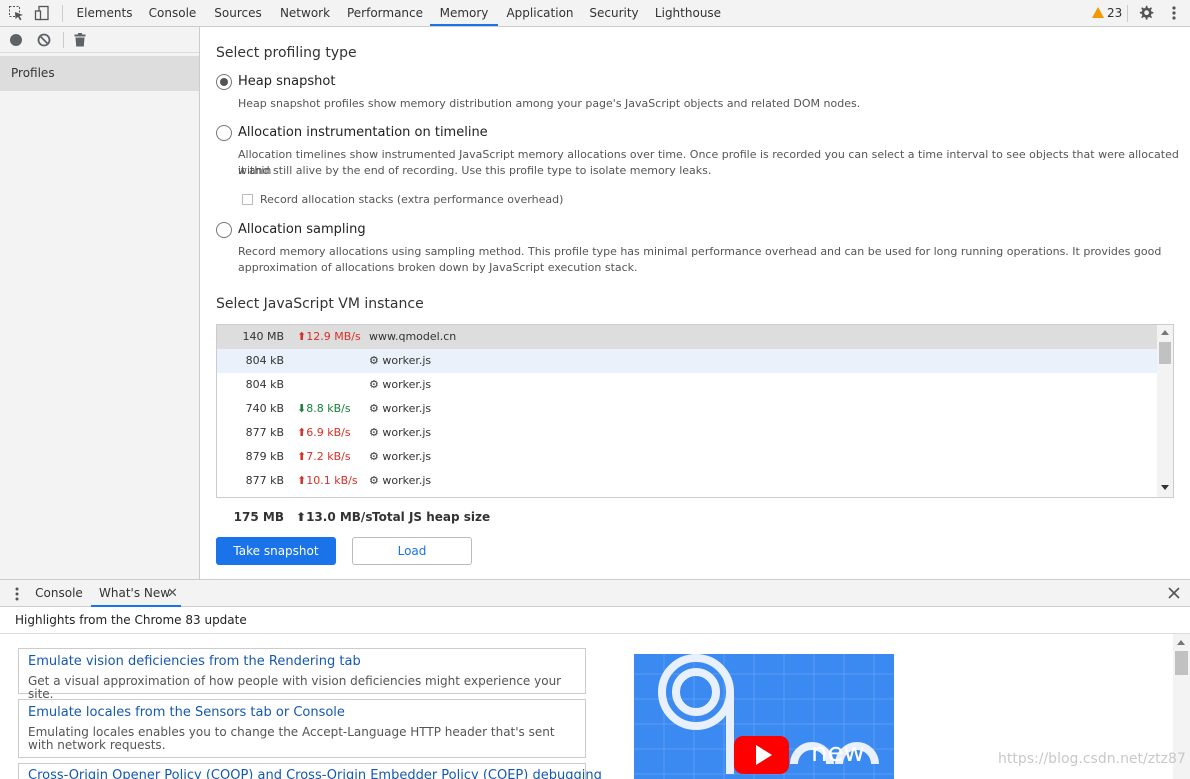  I want to click on watermark: https://blog.csdn.net/ztz87, so click(1092, 759).